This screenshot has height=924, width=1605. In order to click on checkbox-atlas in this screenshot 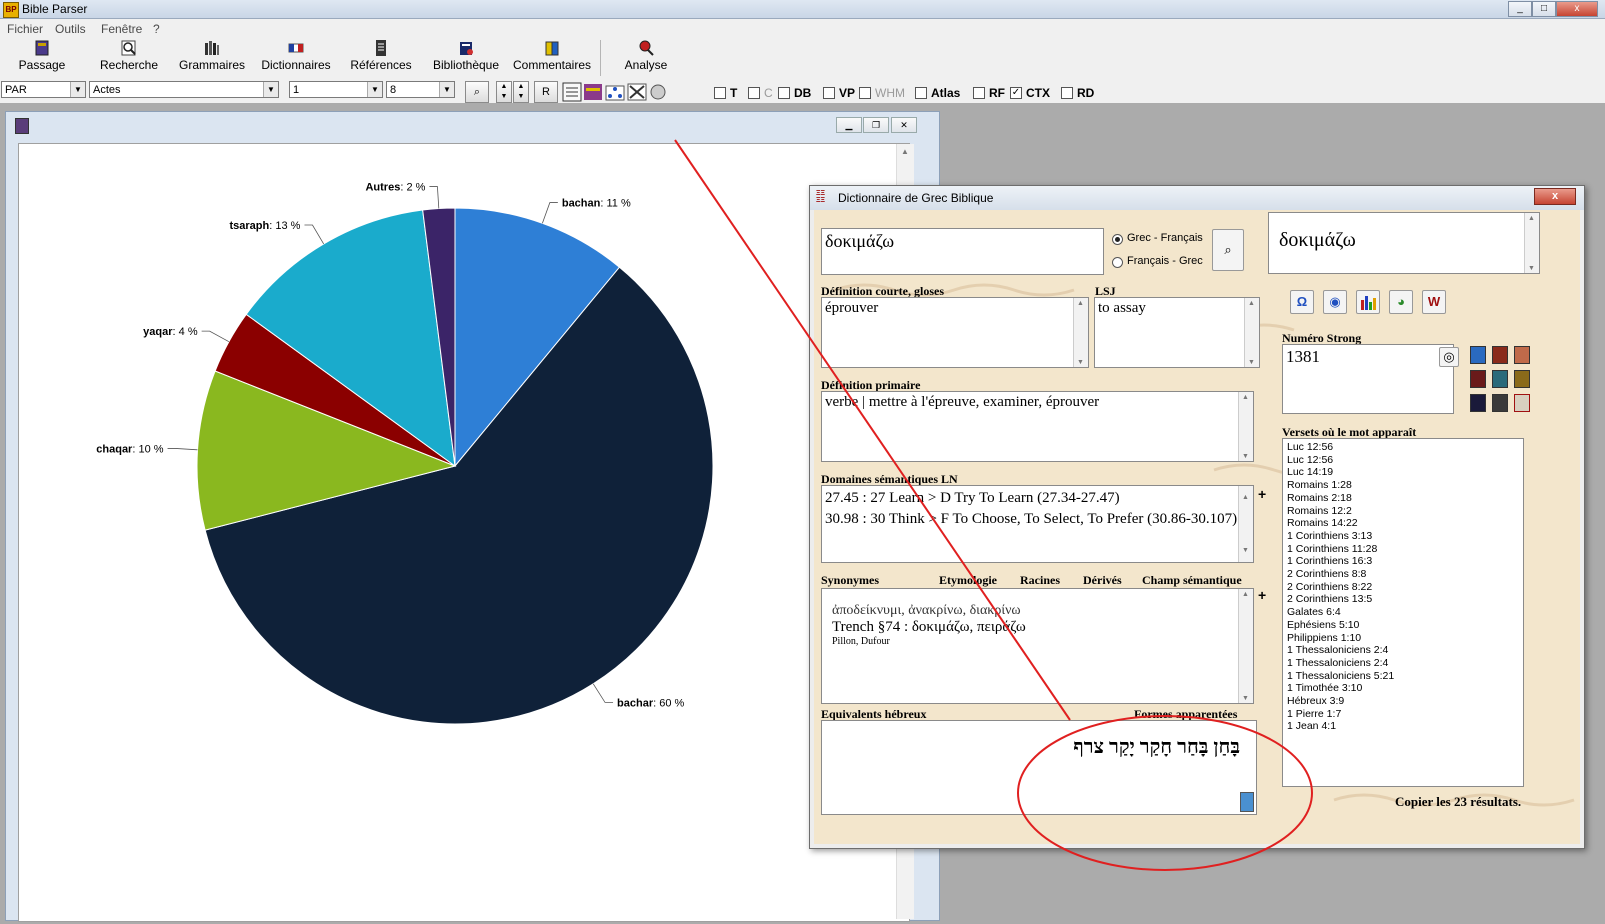, I will do `click(921, 93)`.